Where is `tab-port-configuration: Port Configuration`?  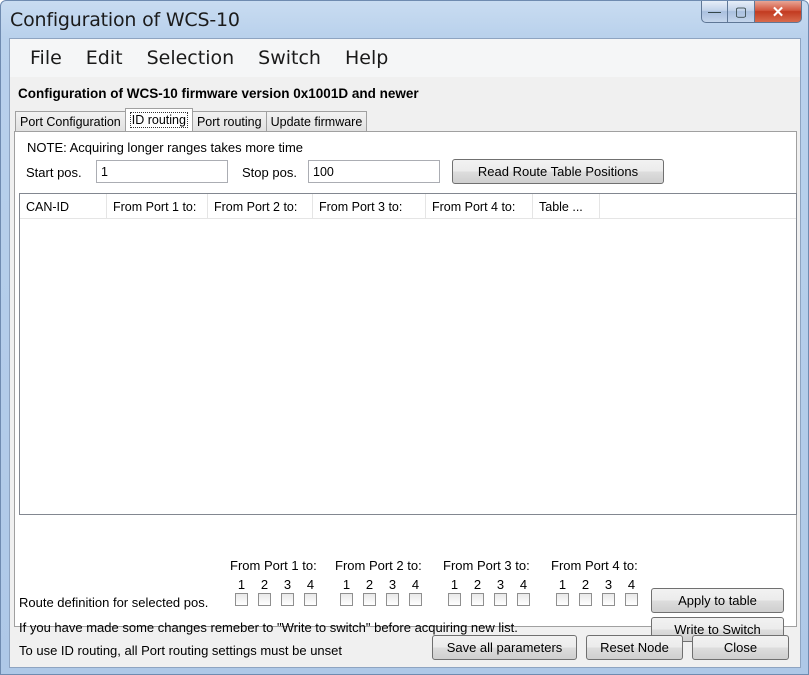
tab-port-configuration: Port Configuration is located at coordinates (70, 121).